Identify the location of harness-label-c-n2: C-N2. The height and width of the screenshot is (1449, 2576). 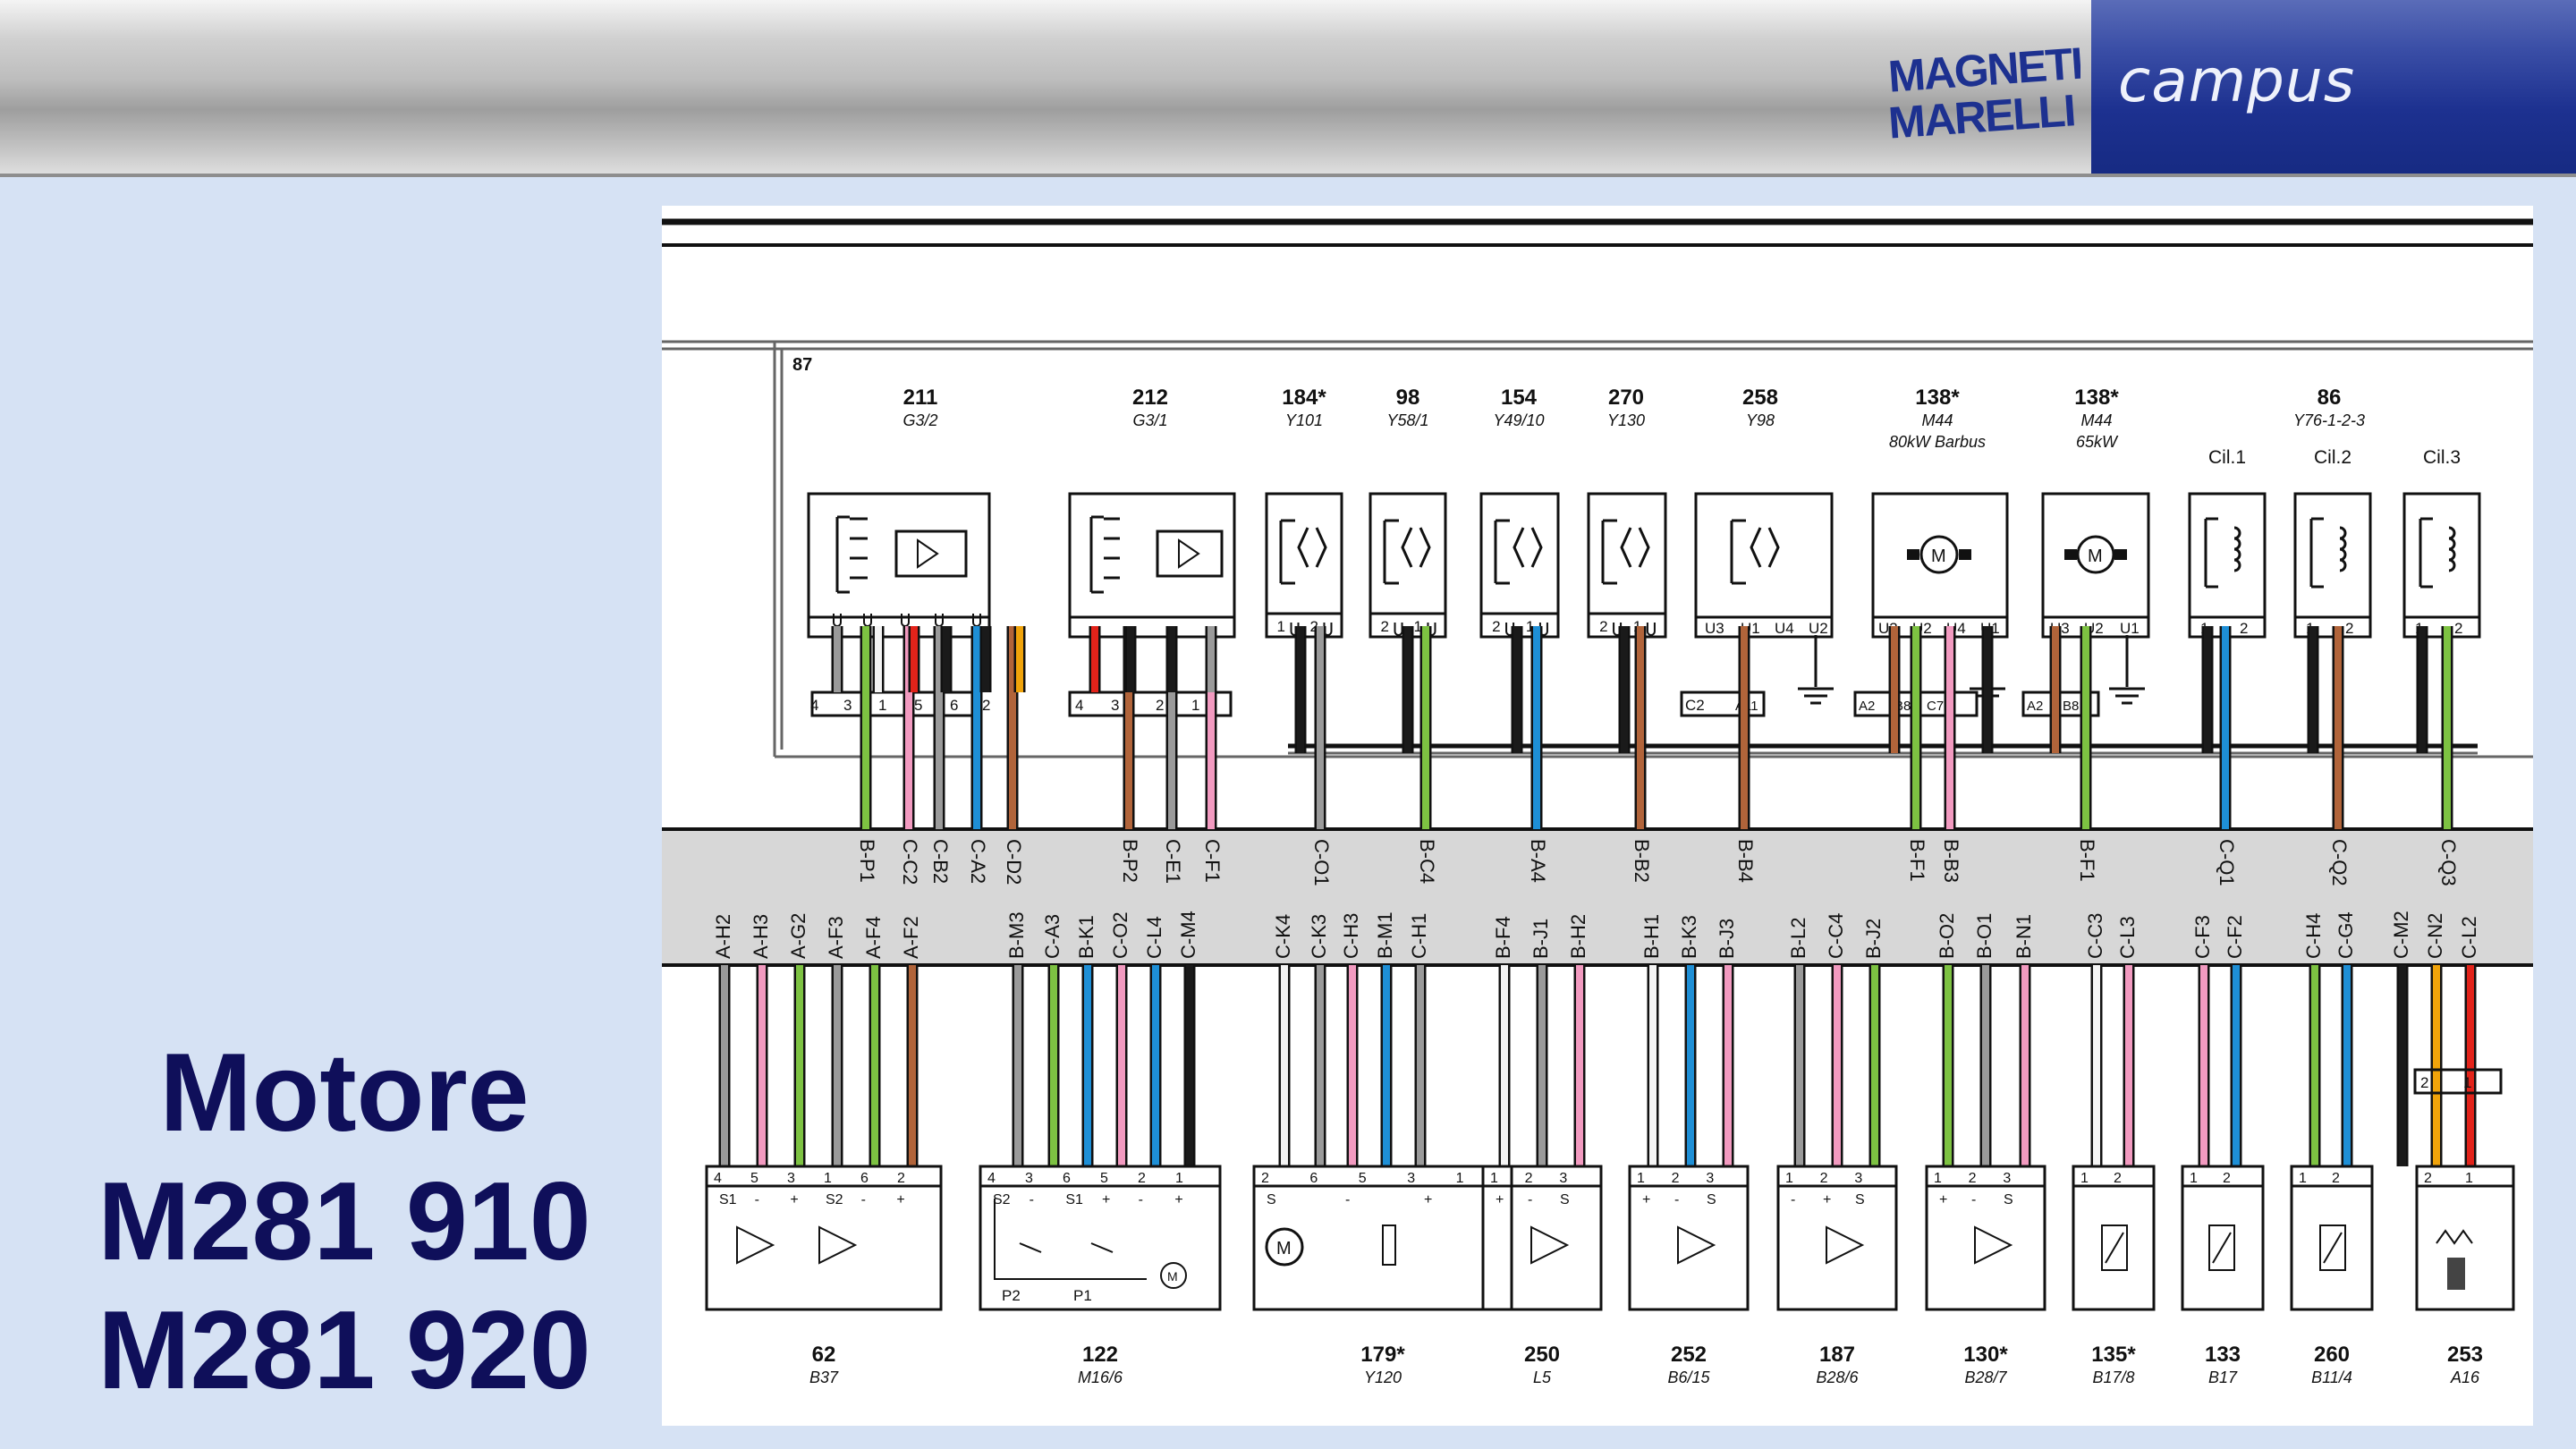
(2435, 936).